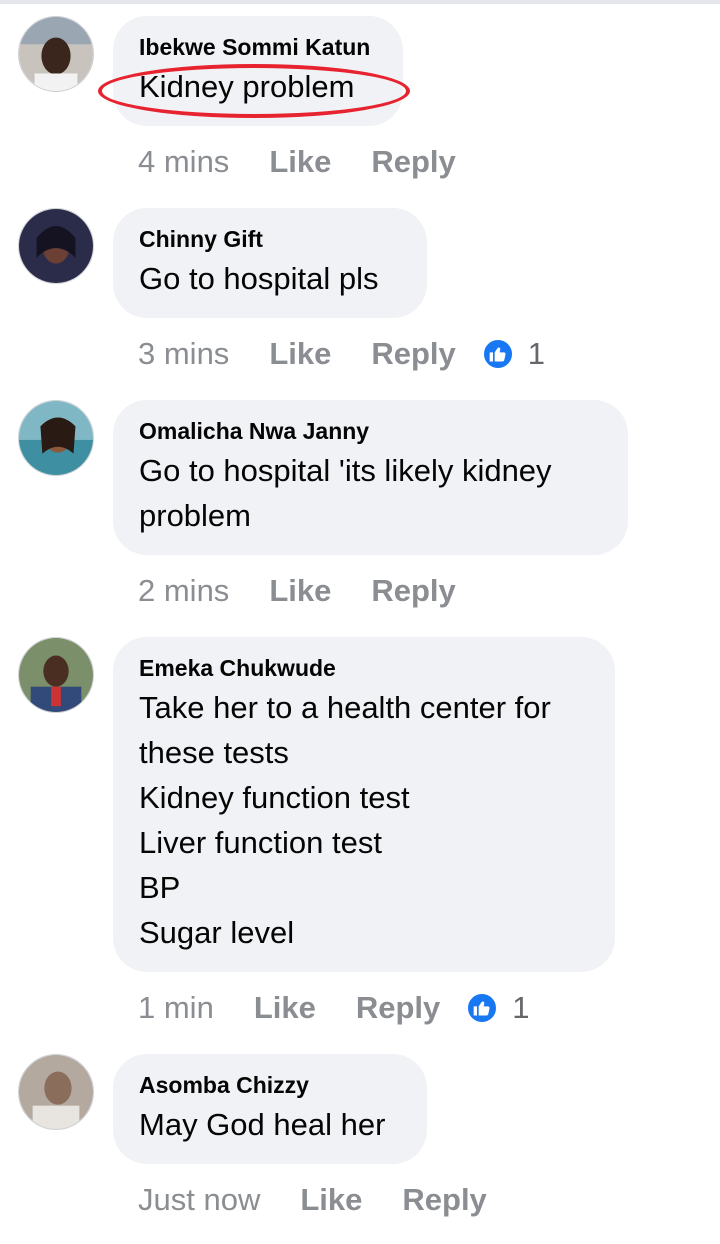 Image resolution: width=720 pixels, height=1244 pixels. I want to click on comment-author: Emeka Chukwude, so click(363, 668).